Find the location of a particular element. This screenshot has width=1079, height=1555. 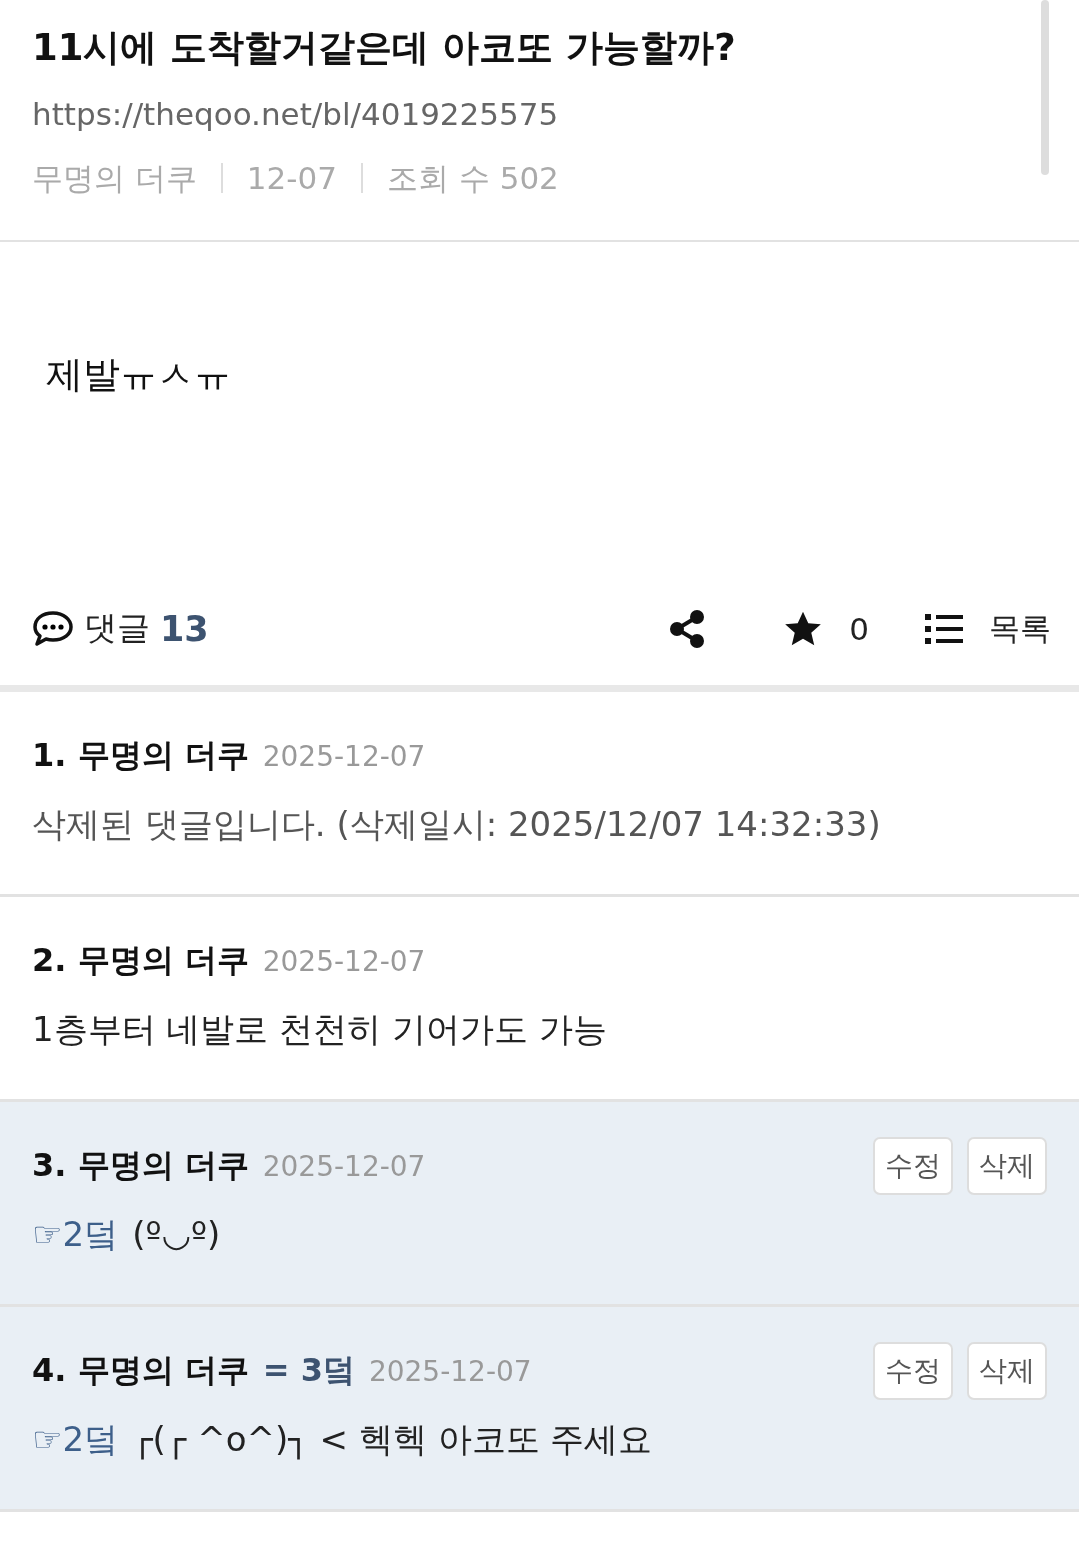

post-date: 12-07 is located at coordinates (291, 178).